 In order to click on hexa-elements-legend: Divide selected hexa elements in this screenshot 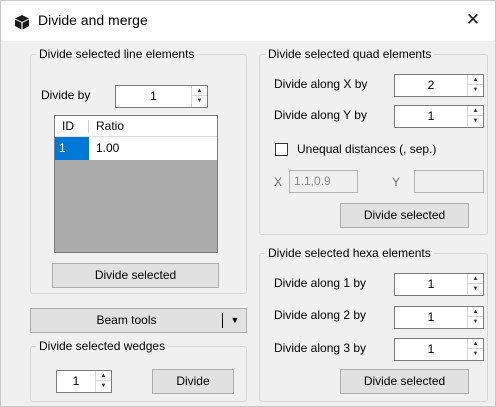, I will do `click(349, 253)`.